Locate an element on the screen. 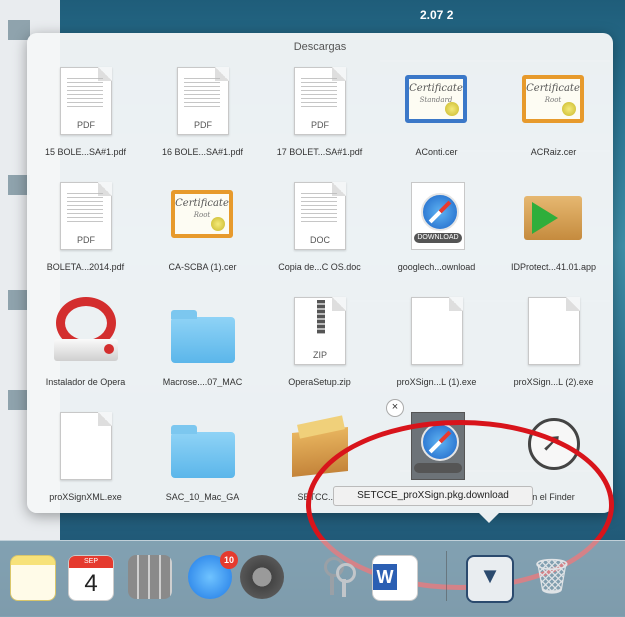  stack-item: Certificate Root CA-SCBA (1).cer is located at coordinates (202, 230).